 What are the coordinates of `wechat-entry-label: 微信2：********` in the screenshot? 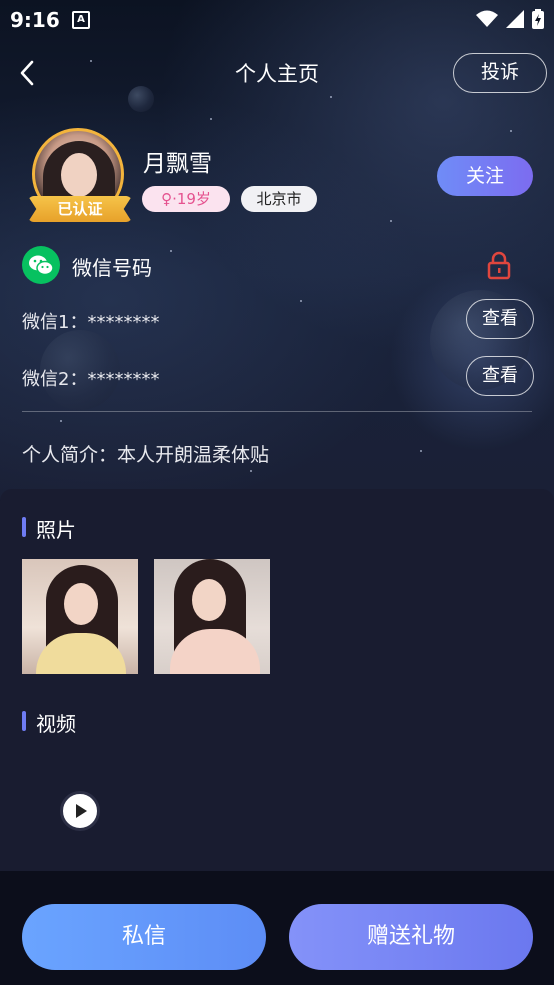 It's located at (91, 379).